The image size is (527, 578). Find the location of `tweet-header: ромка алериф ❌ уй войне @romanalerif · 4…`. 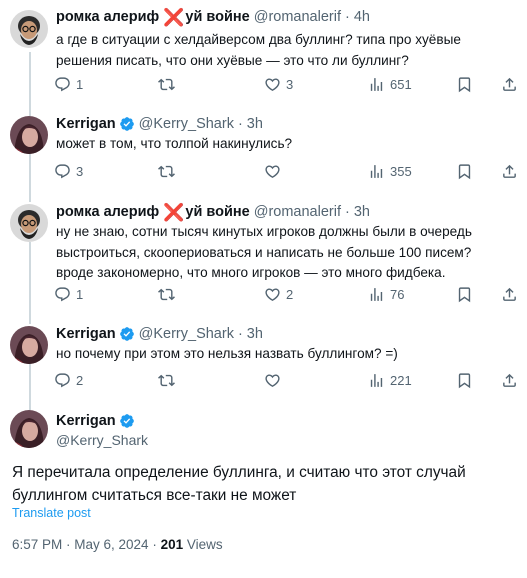

tweet-header: ромка алериф ❌ уй войне @romanalerif · 4… is located at coordinates (213, 17).